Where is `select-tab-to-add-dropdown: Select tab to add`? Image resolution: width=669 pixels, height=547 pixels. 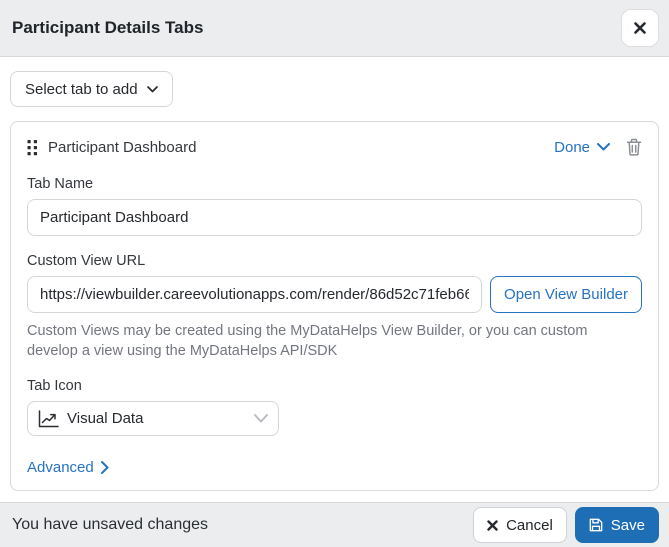 select-tab-to-add-dropdown: Select tab to add is located at coordinates (91, 89).